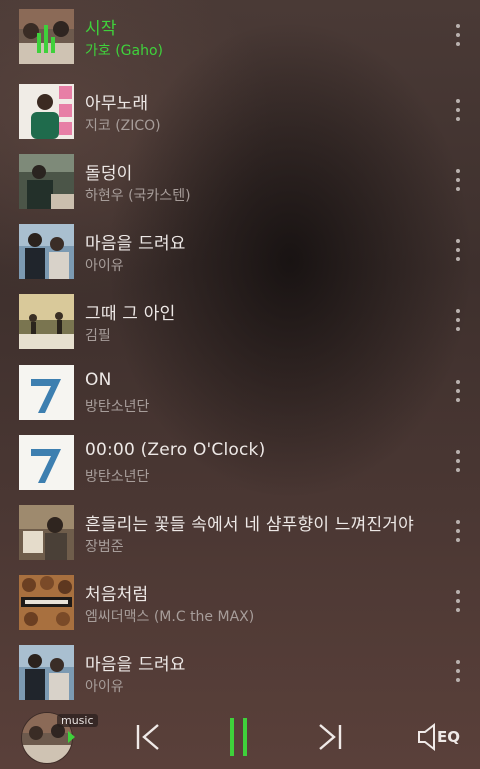 The width and height of the screenshot is (480, 769). Describe the element at coordinates (77, 720) in the screenshot. I see `source-tag: music` at that location.